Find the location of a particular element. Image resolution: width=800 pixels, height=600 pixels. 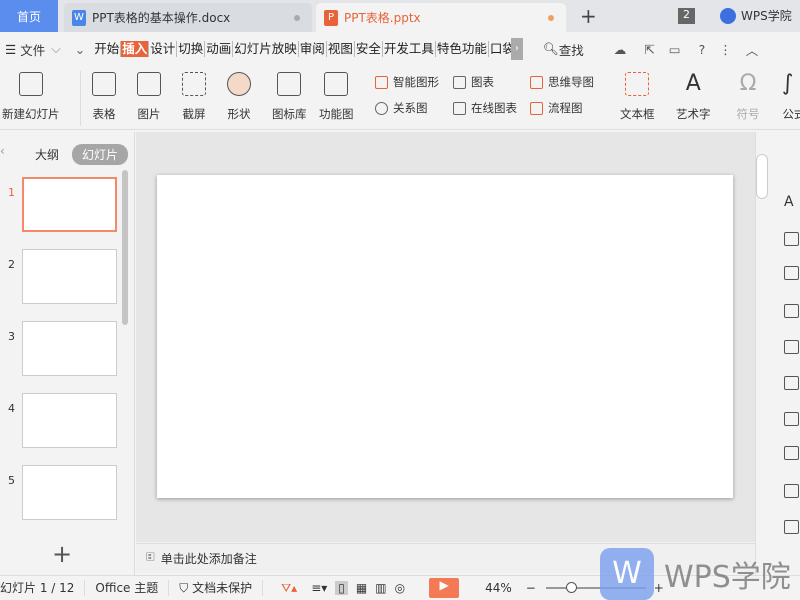

slide-number: 1 is located at coordinates (11, 192).